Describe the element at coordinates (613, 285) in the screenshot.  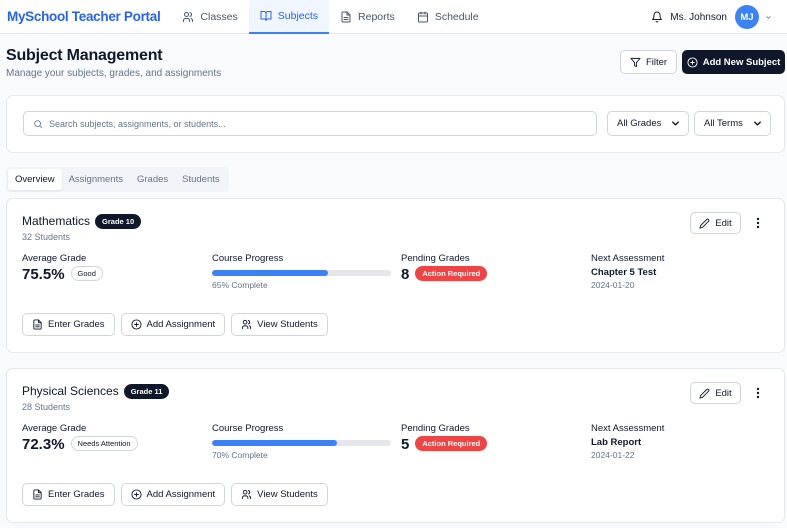
I see `assessment-date: 2024-01-20` at that location.